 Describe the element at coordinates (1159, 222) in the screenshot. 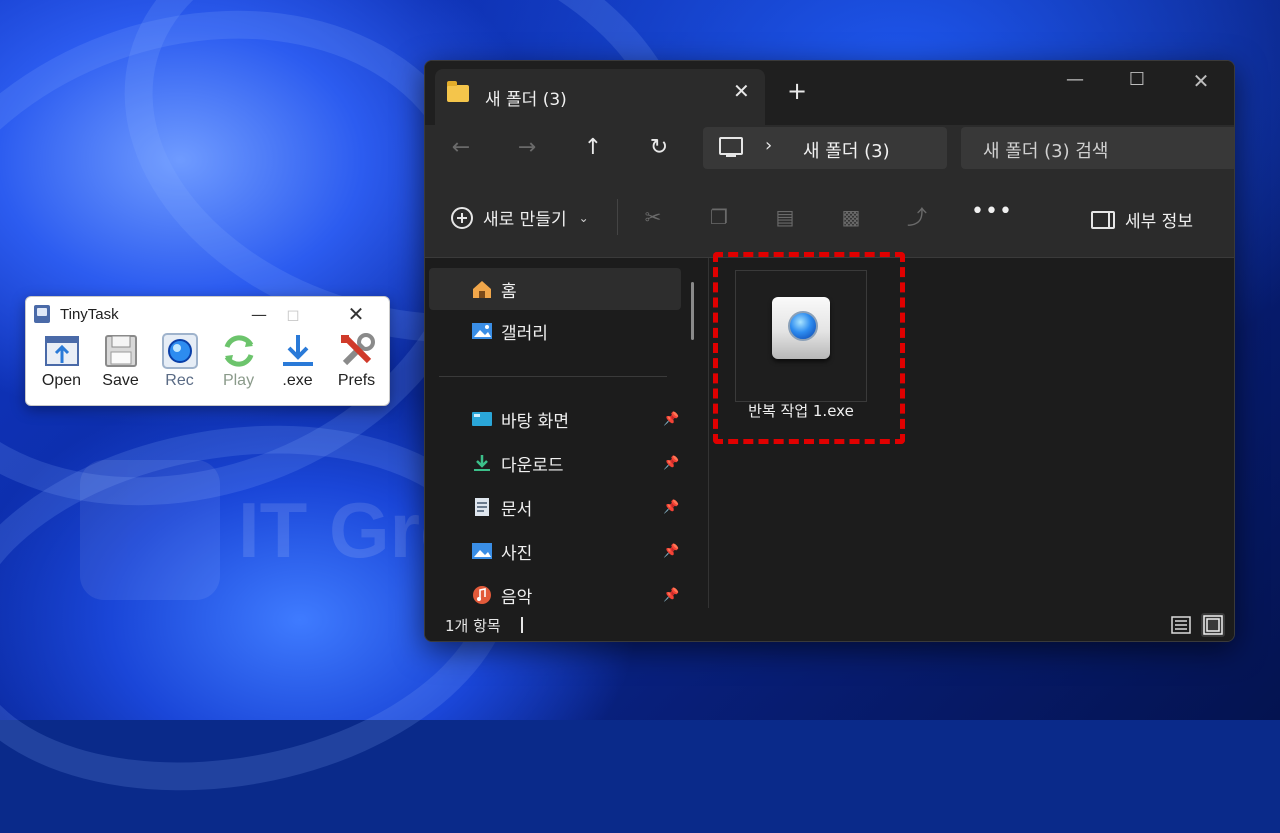

I see `details-label: 세부 정보` at that location.